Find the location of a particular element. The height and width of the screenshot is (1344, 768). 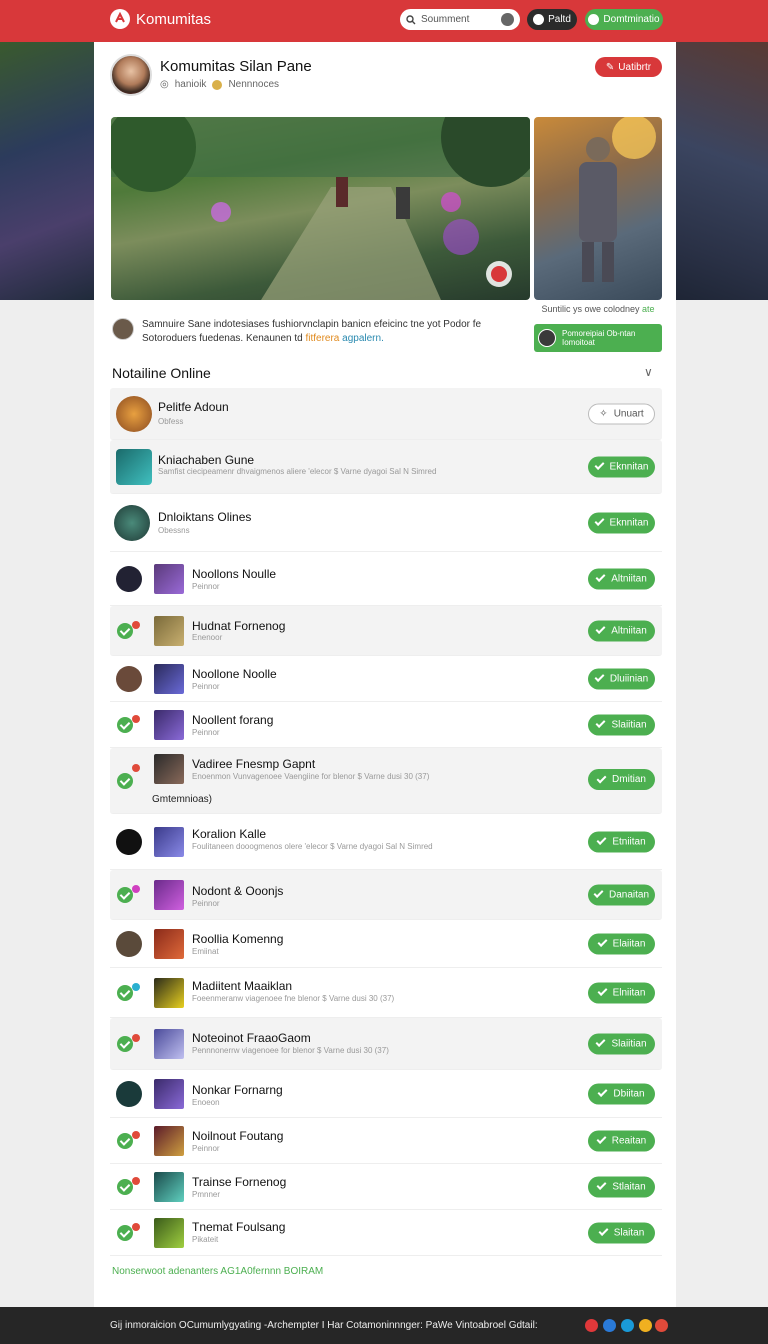

member-name: Noollent forang is located at coordinates (232, 720).